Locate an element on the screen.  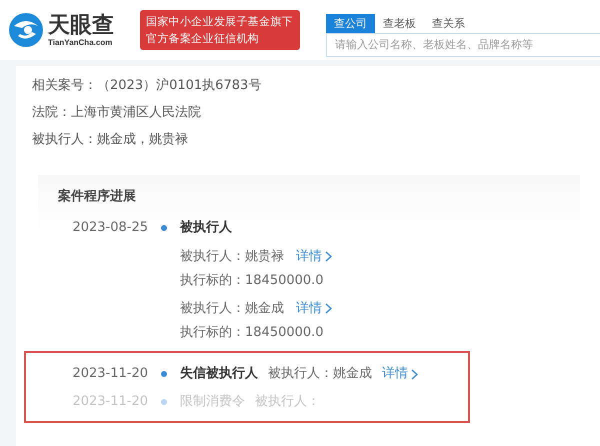
entry-date: 2023-08-25 is located at coordinates (109, 228).